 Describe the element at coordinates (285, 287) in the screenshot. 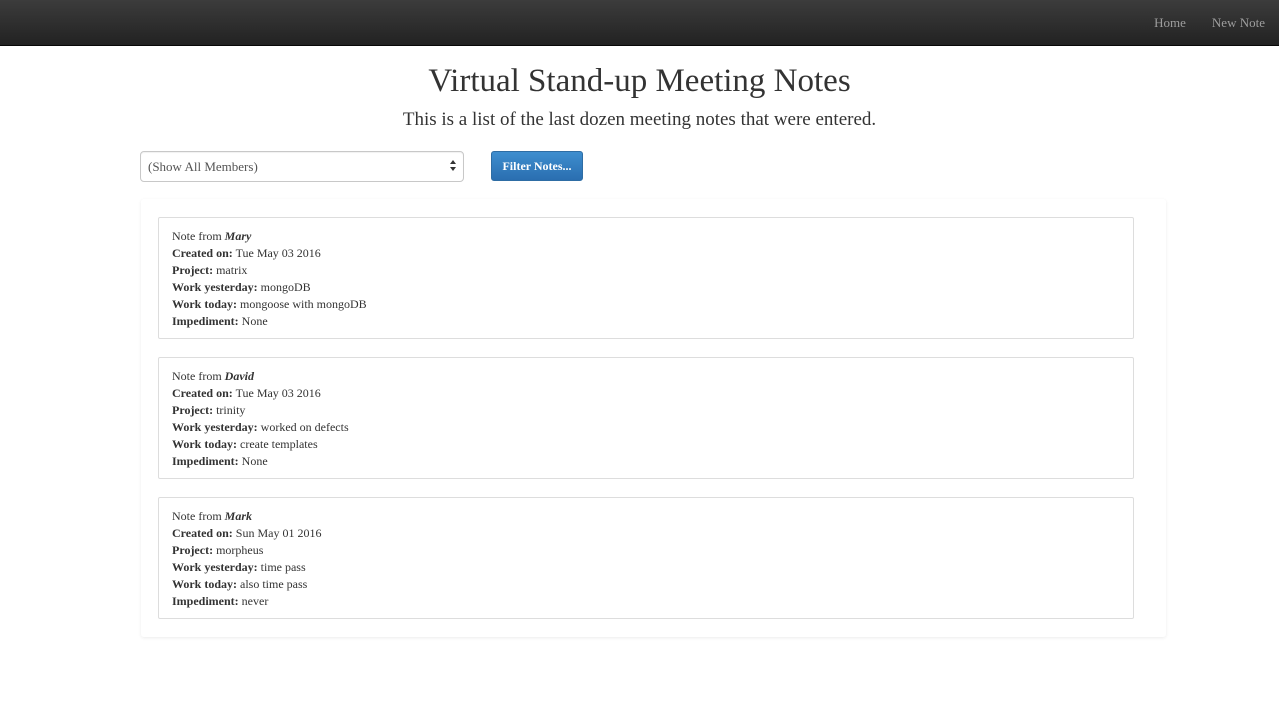

I see `note-yesterday-value: mongoDB` at that location.